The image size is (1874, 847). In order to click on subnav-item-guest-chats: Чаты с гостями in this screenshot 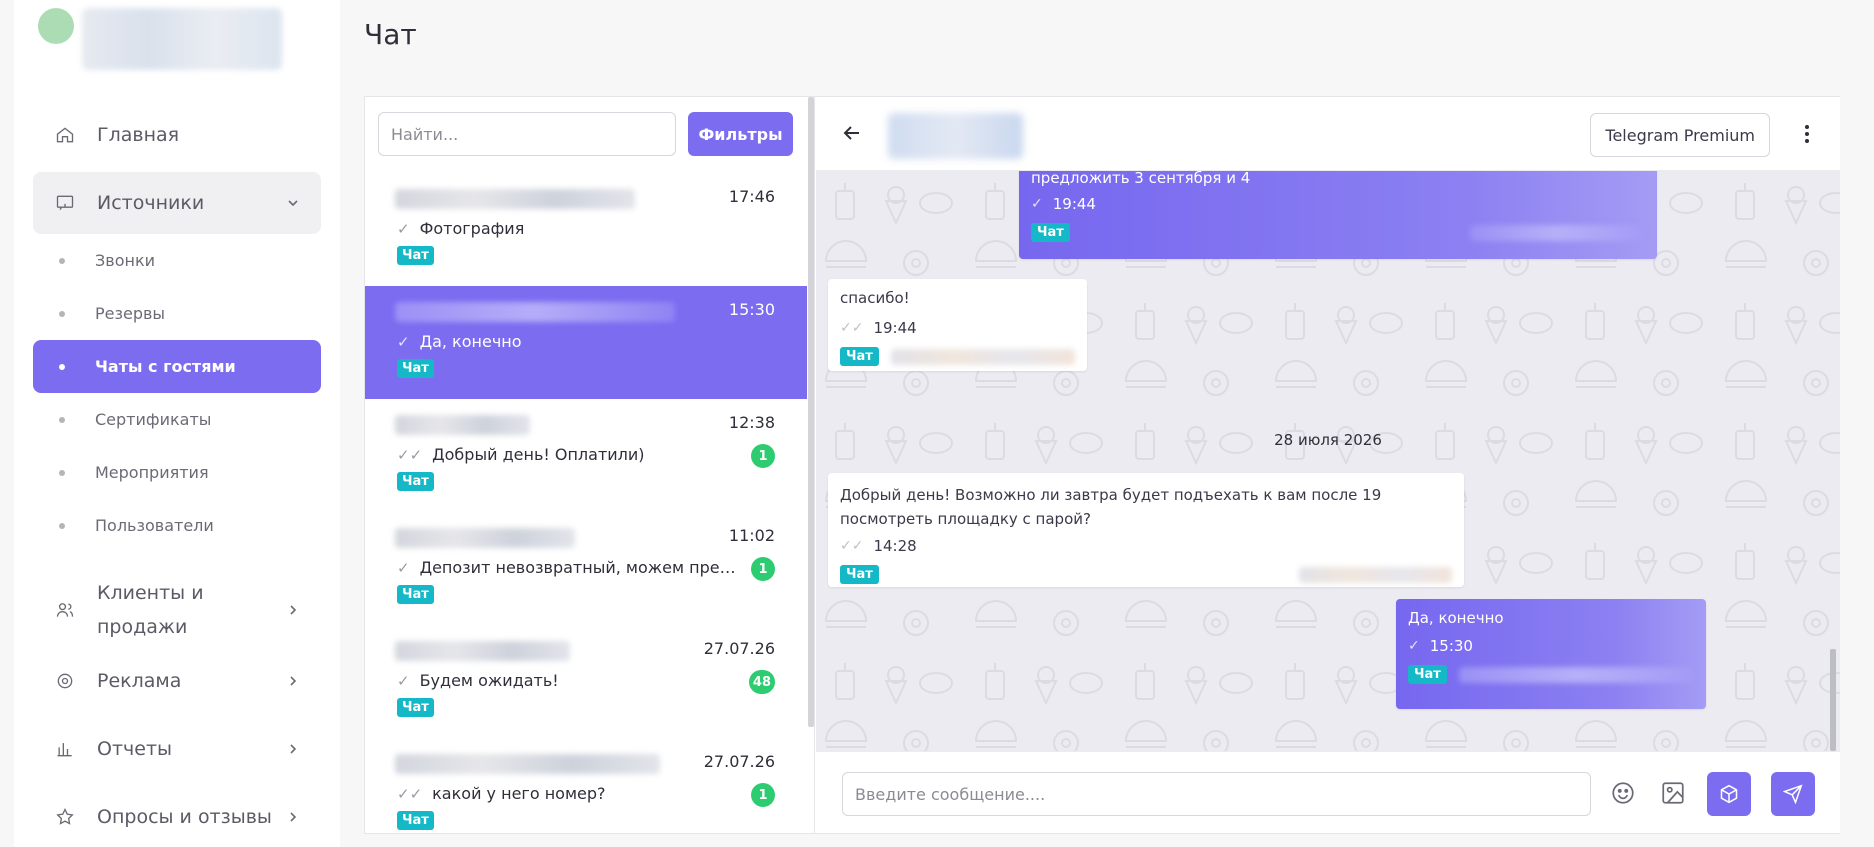, I will do `click(177, 366)`.